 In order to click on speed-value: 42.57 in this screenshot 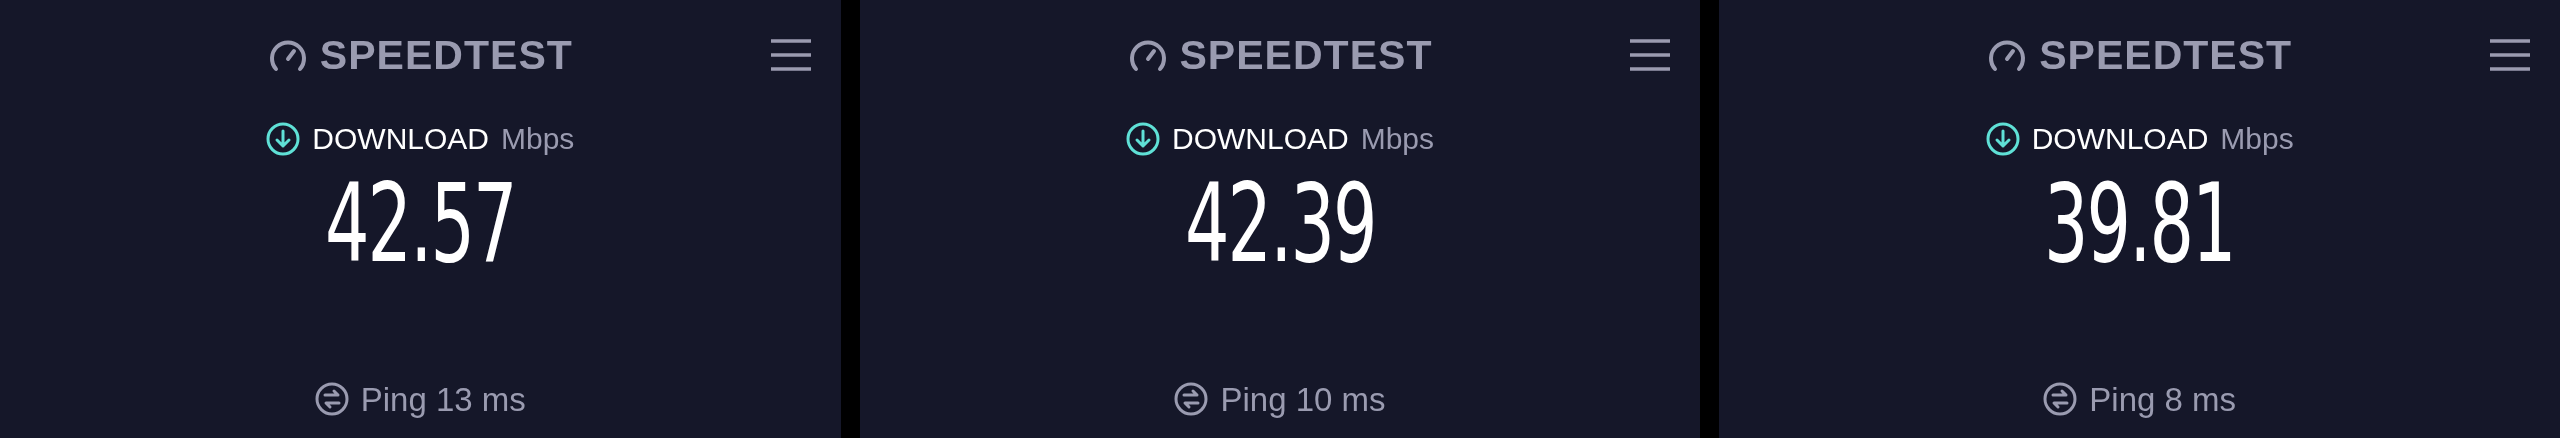, I will do `click(420, 224)`.